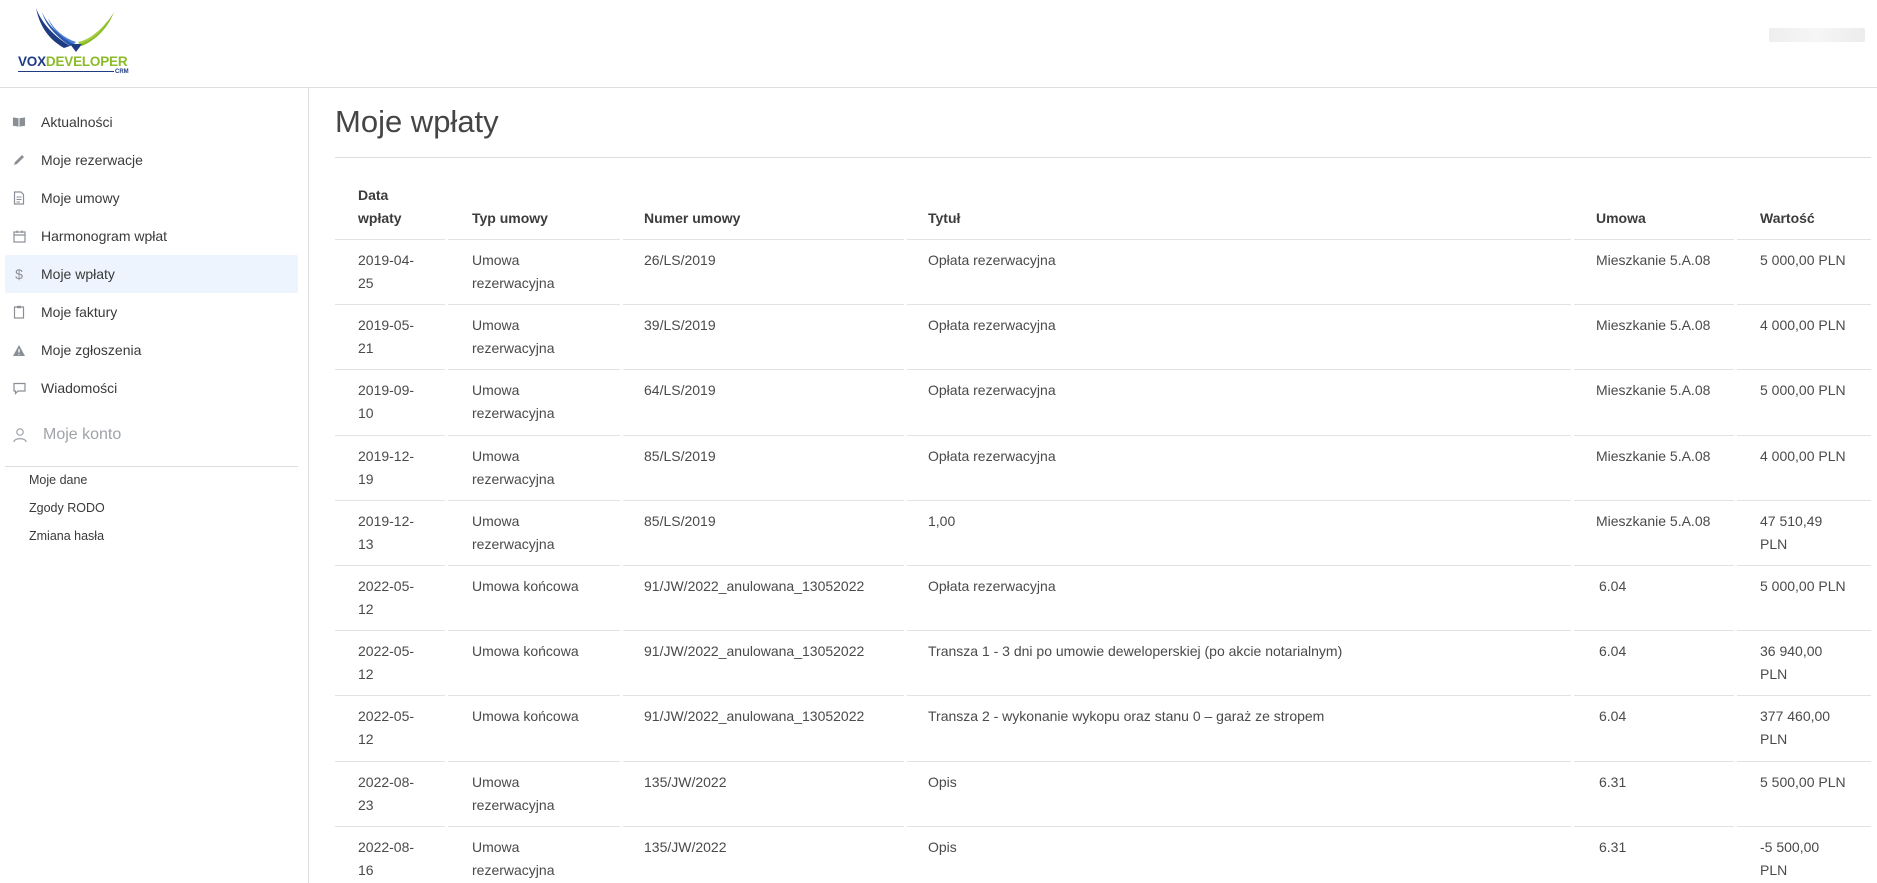 This screenshot has width=1877, height=883. I want to click on calendar-icon, so click(19, 236).